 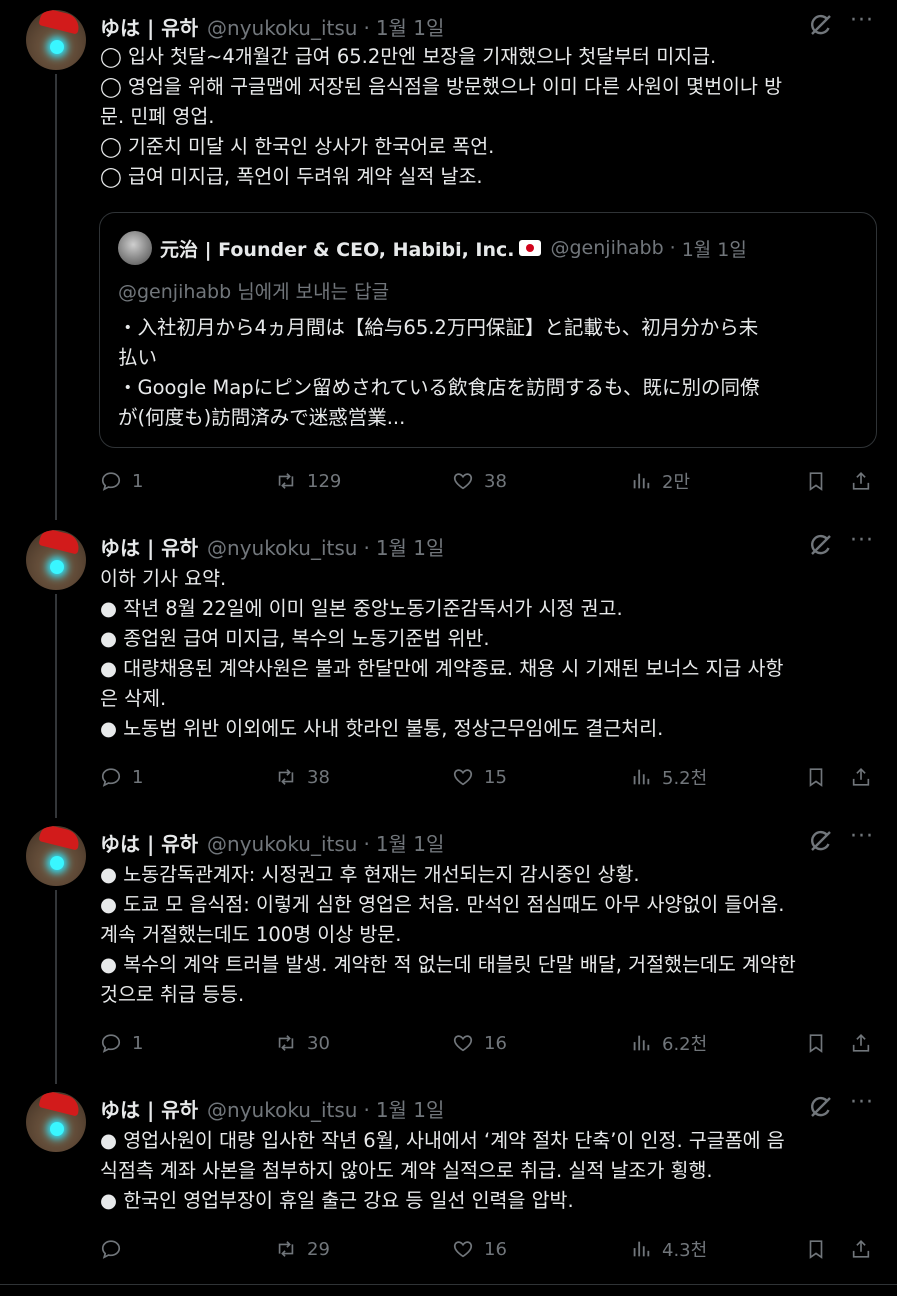 I want to click on retweet-button: 30, so click(x=302, y=1043).